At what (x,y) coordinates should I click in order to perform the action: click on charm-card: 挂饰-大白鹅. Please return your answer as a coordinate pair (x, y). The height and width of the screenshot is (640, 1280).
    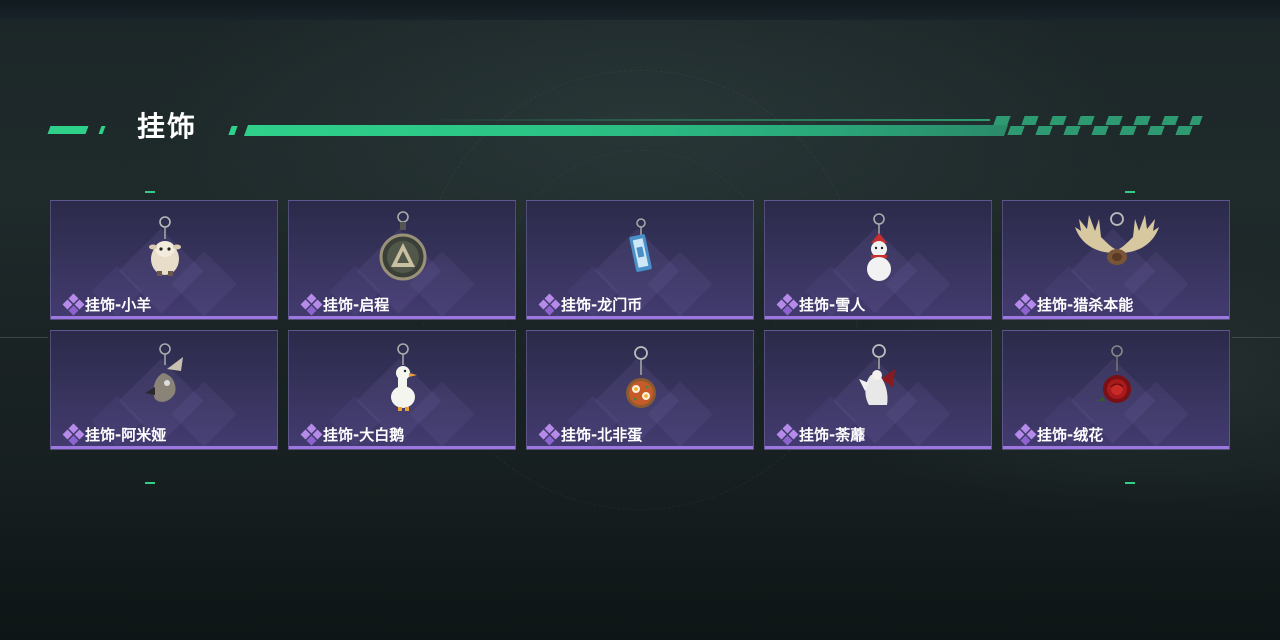
    Looking at the image, I should click on (402, 390).